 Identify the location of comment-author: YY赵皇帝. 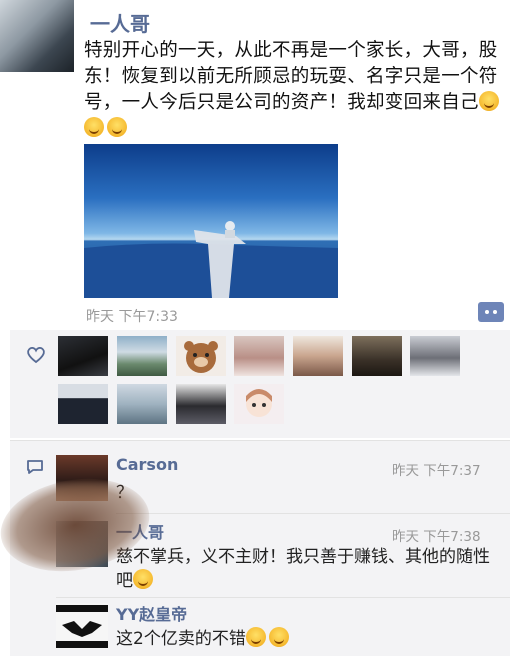
(151, 613).